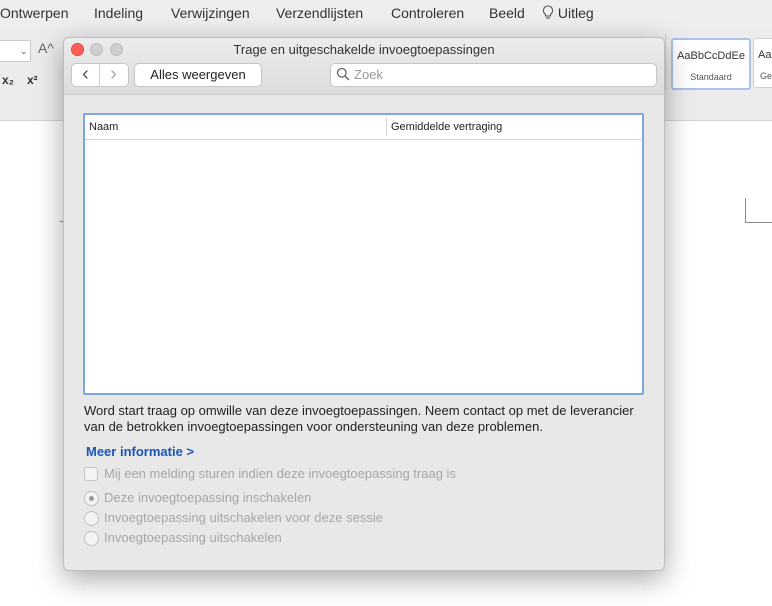 This screenshot has width=772, height=606. I want to click on tab-controleren: Controleren, so click(427, 13).